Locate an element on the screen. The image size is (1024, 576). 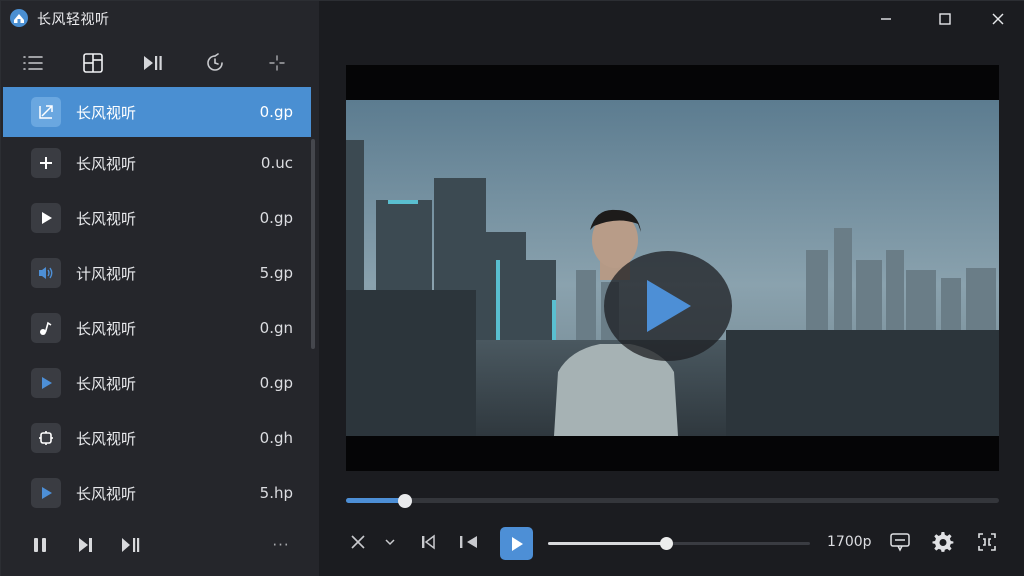
app-logo-icon is located at coordinates (19, 18).